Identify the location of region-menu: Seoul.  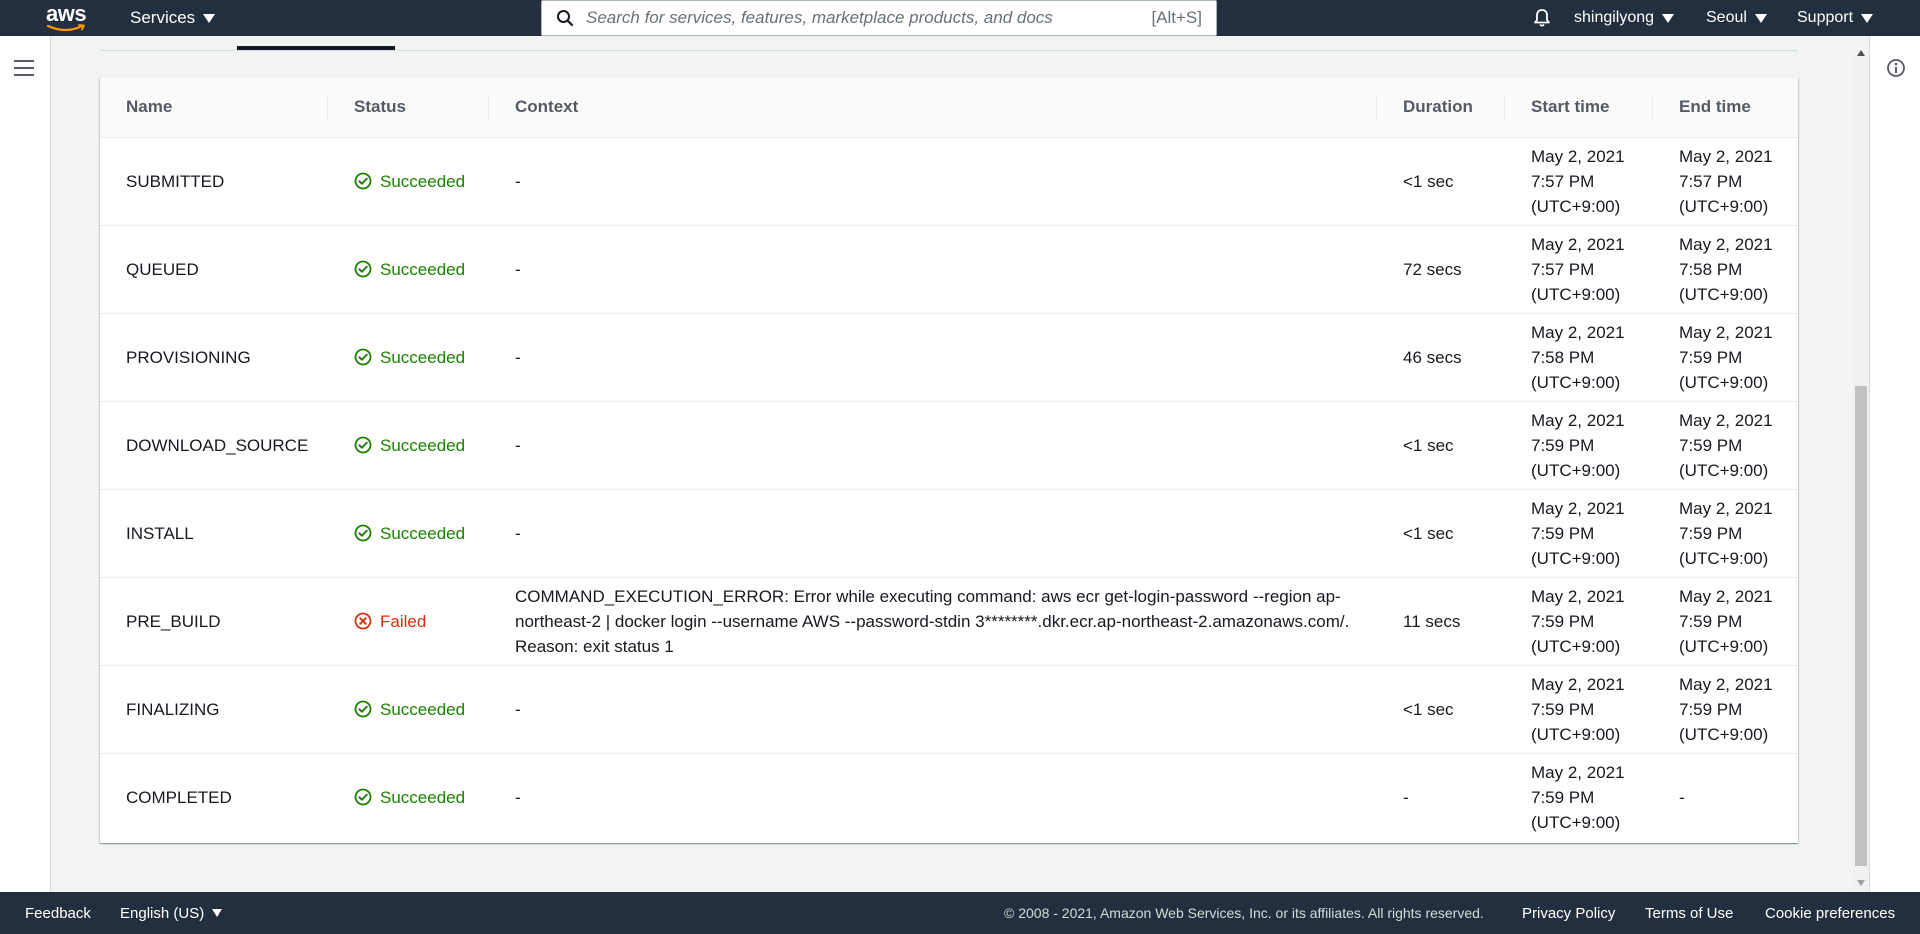
(1736, 18).